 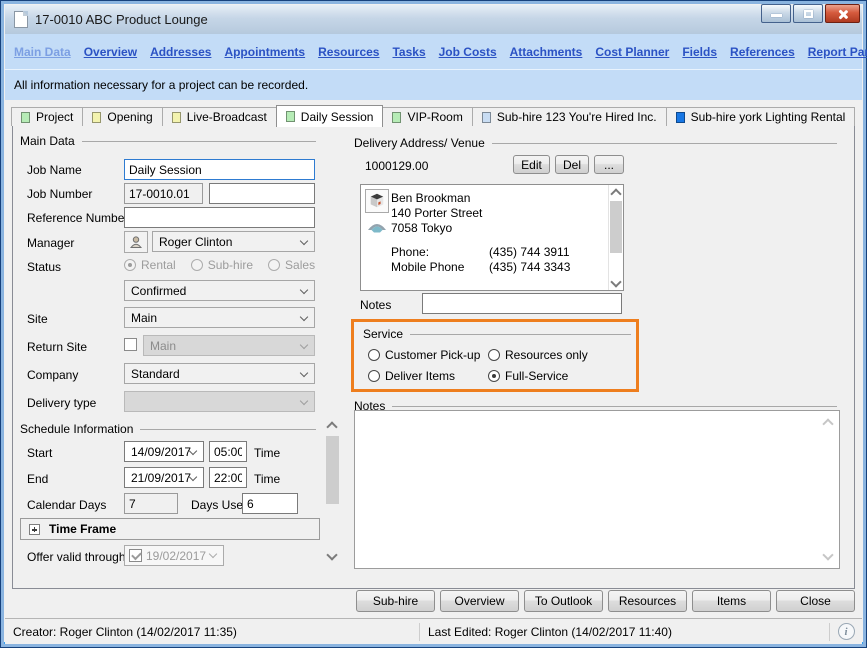 What do you see at coordinates (776, 13) in the screenshot?
I see `minimize-button` at bounding box center [776, 13].